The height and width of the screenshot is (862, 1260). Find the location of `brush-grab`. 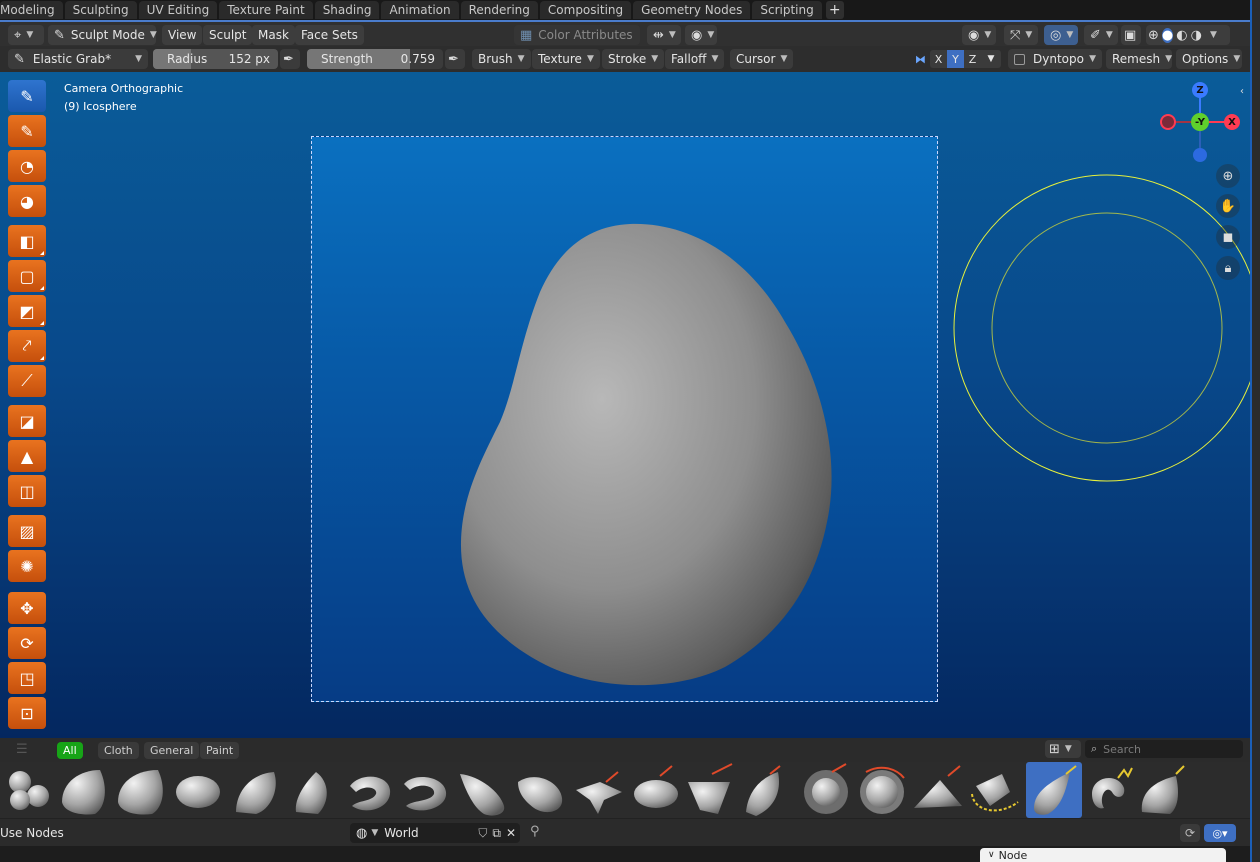

brush-grab is located at coordinates (656, 794).